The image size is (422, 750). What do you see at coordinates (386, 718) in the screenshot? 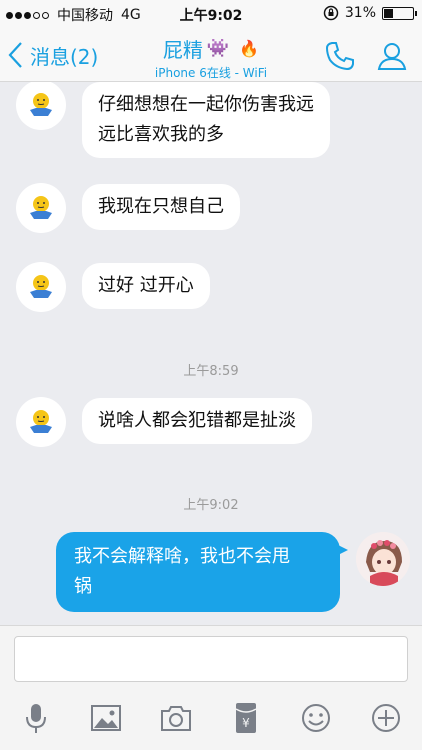
I see `plus-icon` at bounding box center [386, 718].